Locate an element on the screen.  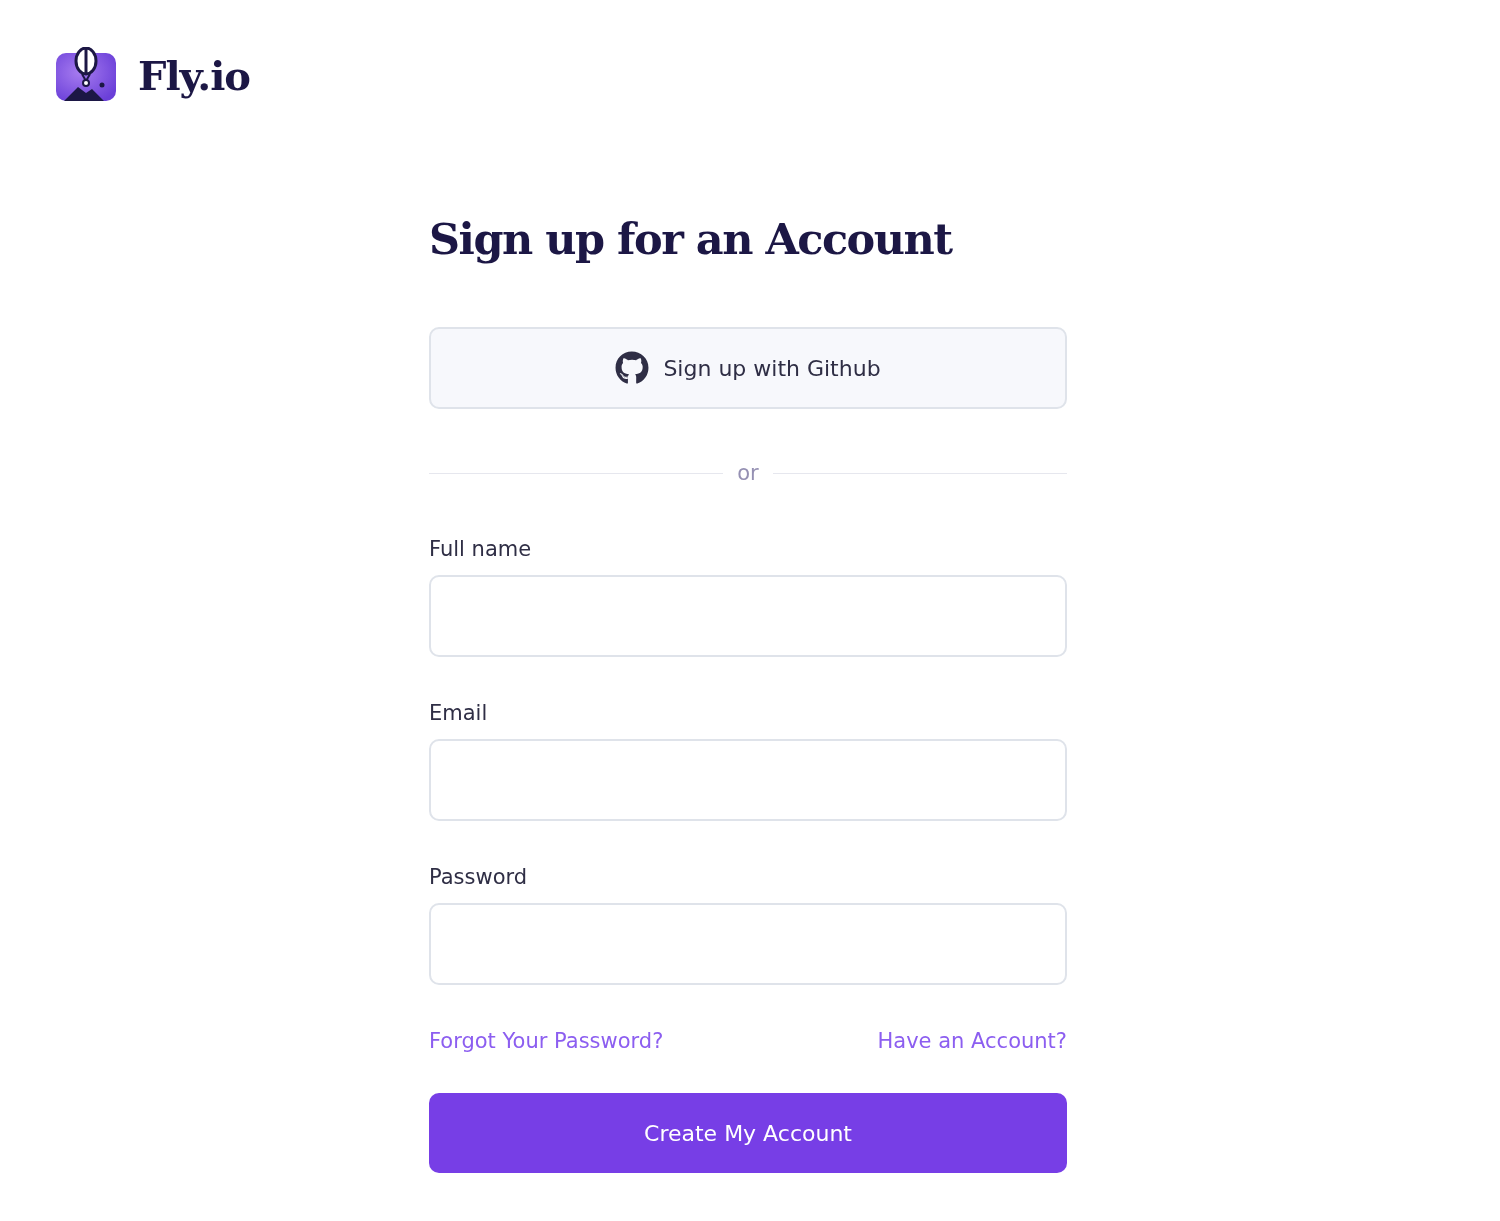
create-account-button: Create My Account is located at coordinates (748, 1133).